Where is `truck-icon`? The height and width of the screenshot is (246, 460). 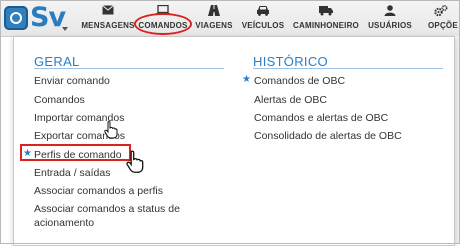 truck-icon is located at coordinates (326, 11).